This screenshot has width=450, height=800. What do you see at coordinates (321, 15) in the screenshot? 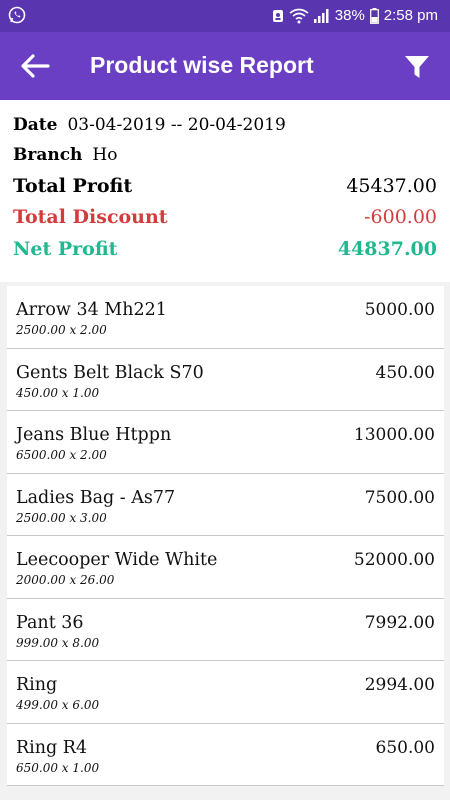
I see `signal-icon` at bounding box center [321, 15].